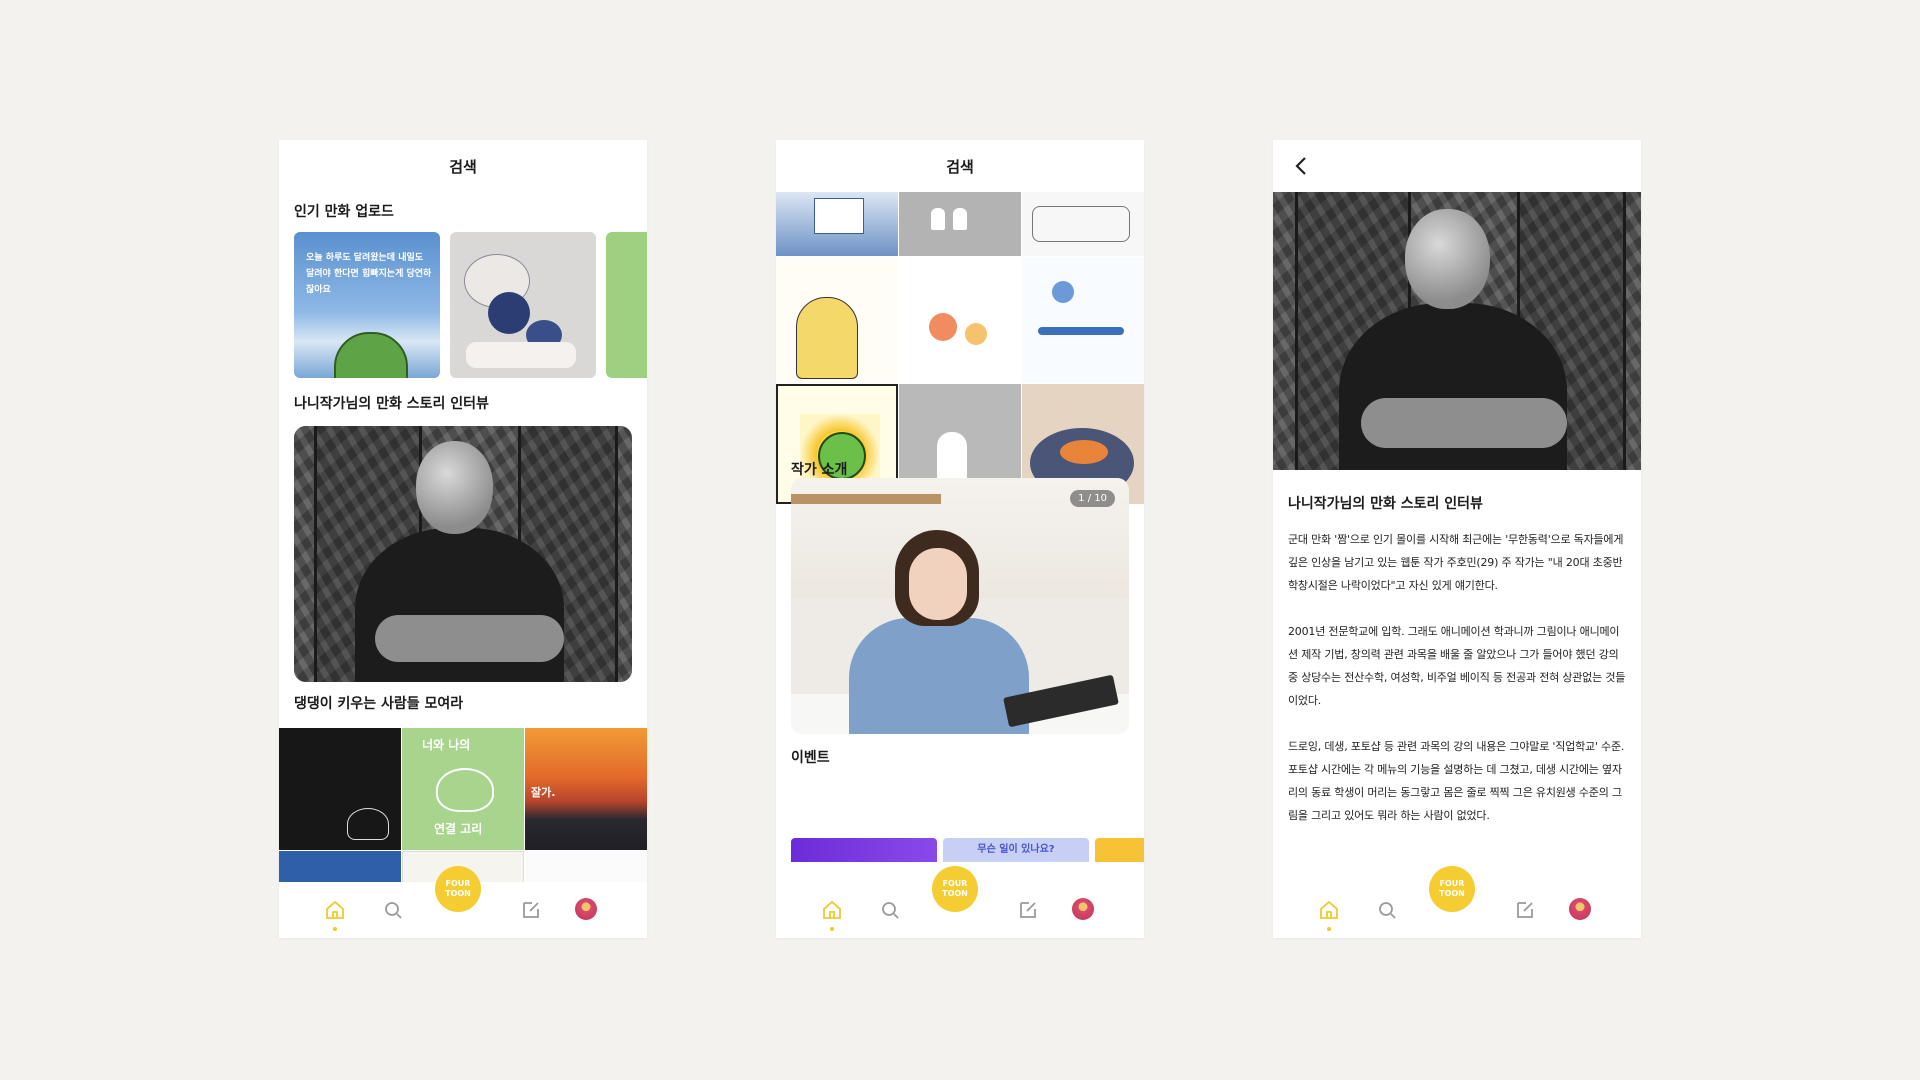 Image resolution: width=1920 pixels, height=1080 pixels. What do you see at coordinates (369, 274) in the screenshot?
I see `card-caption: 오늘 하루도 달려왔는데 내일도 달려야 한다면 힘빠지는게 당연하잖아요` at bounding box center [369, 274].